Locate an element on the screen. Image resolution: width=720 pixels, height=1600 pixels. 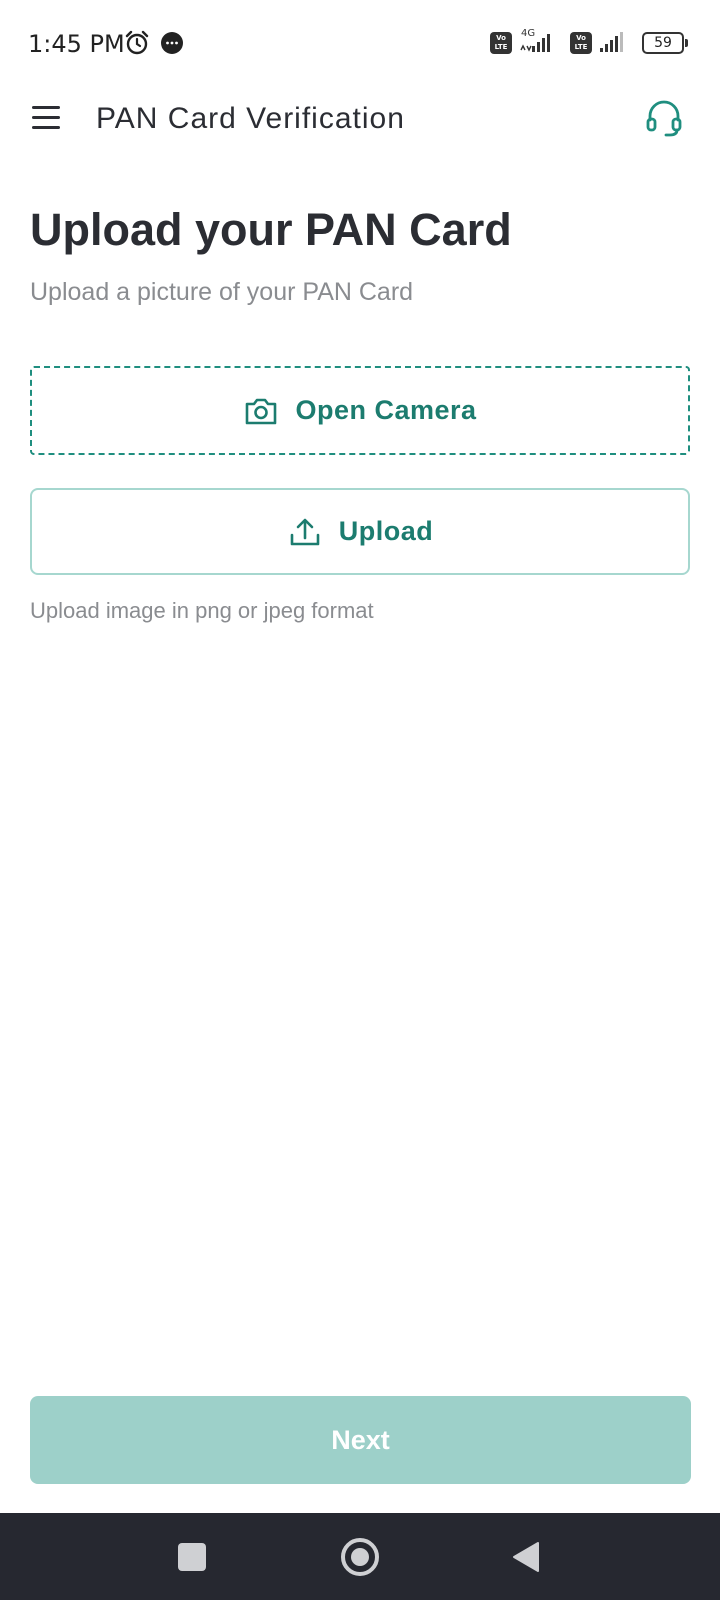
battery-icon: 59 is located at coordinates (663, 43).